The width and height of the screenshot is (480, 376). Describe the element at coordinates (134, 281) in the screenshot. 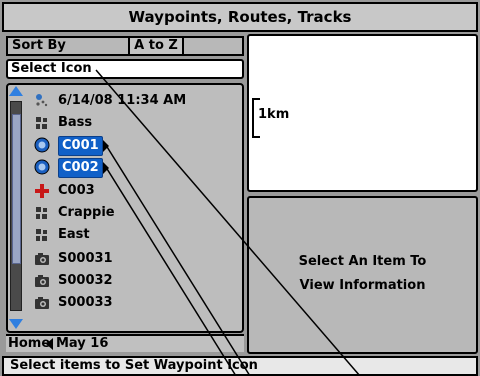

I see `list-item: S00032` at that location.